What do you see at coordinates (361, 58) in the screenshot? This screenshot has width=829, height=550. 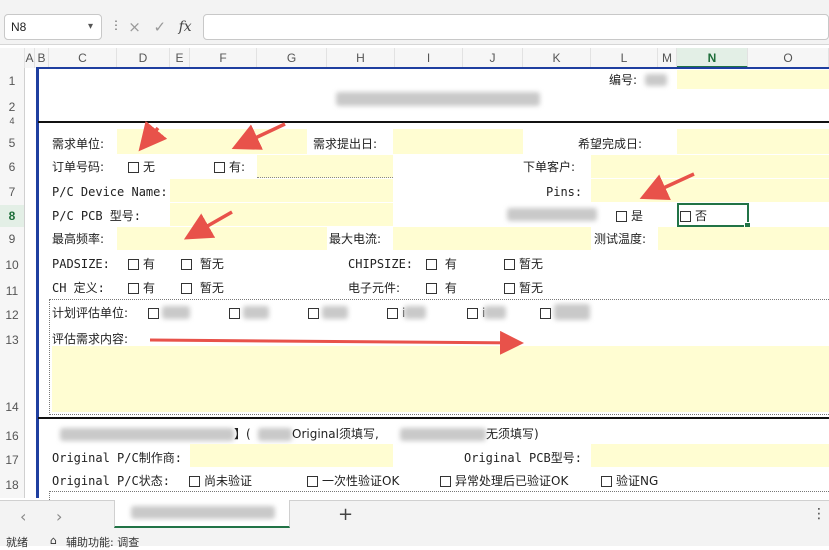 I see `column-header: H` at bounding box center [361, 58].